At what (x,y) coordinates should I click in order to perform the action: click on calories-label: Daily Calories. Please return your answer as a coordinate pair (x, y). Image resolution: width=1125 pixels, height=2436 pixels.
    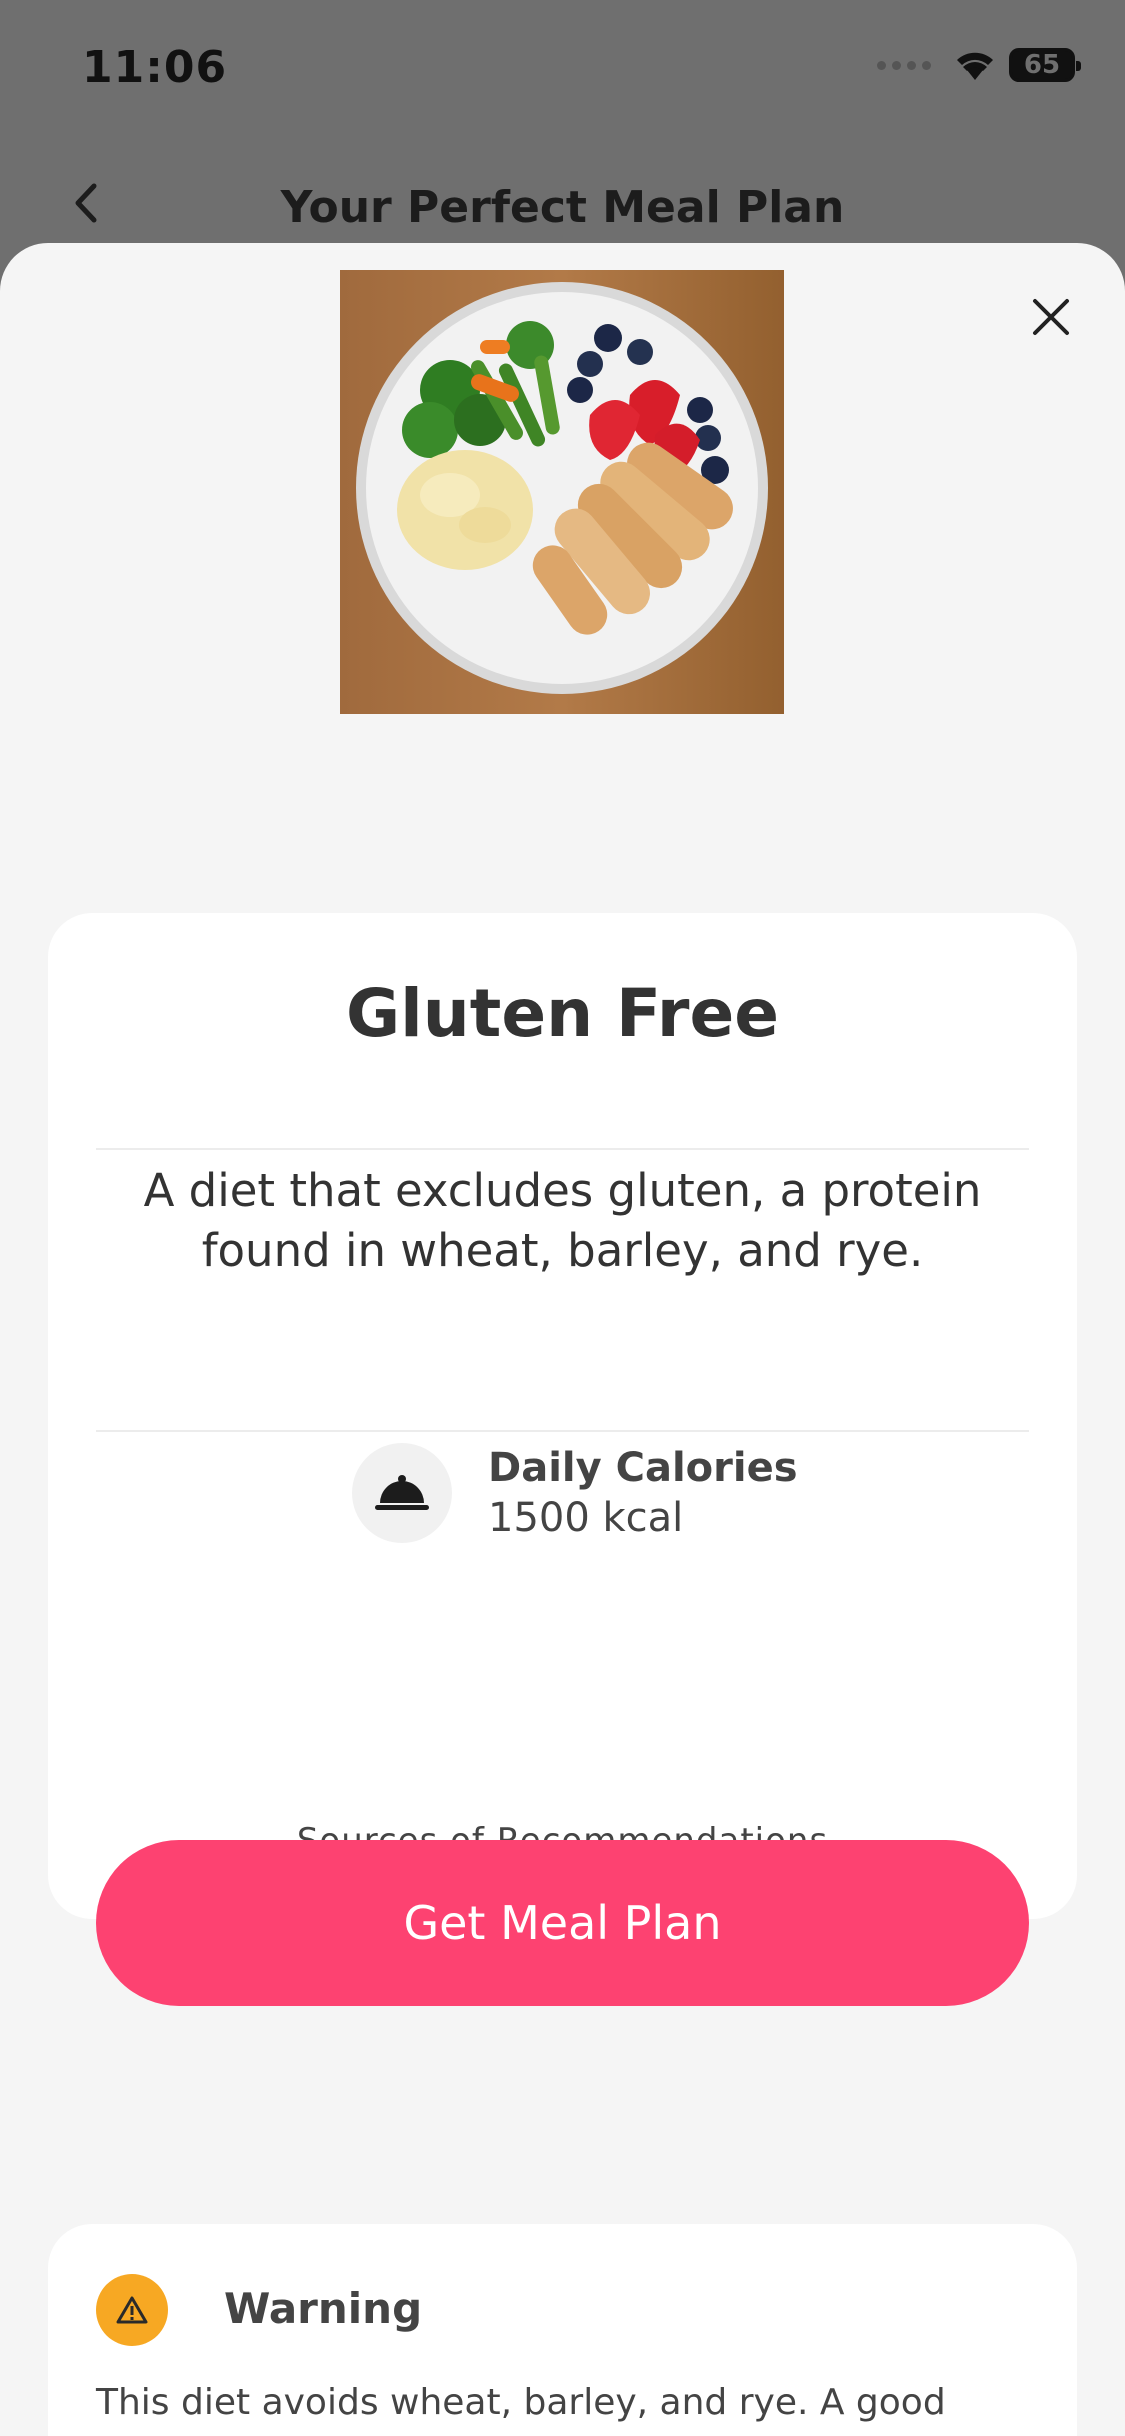
    Looking at the image, I should click on (643, 1468).